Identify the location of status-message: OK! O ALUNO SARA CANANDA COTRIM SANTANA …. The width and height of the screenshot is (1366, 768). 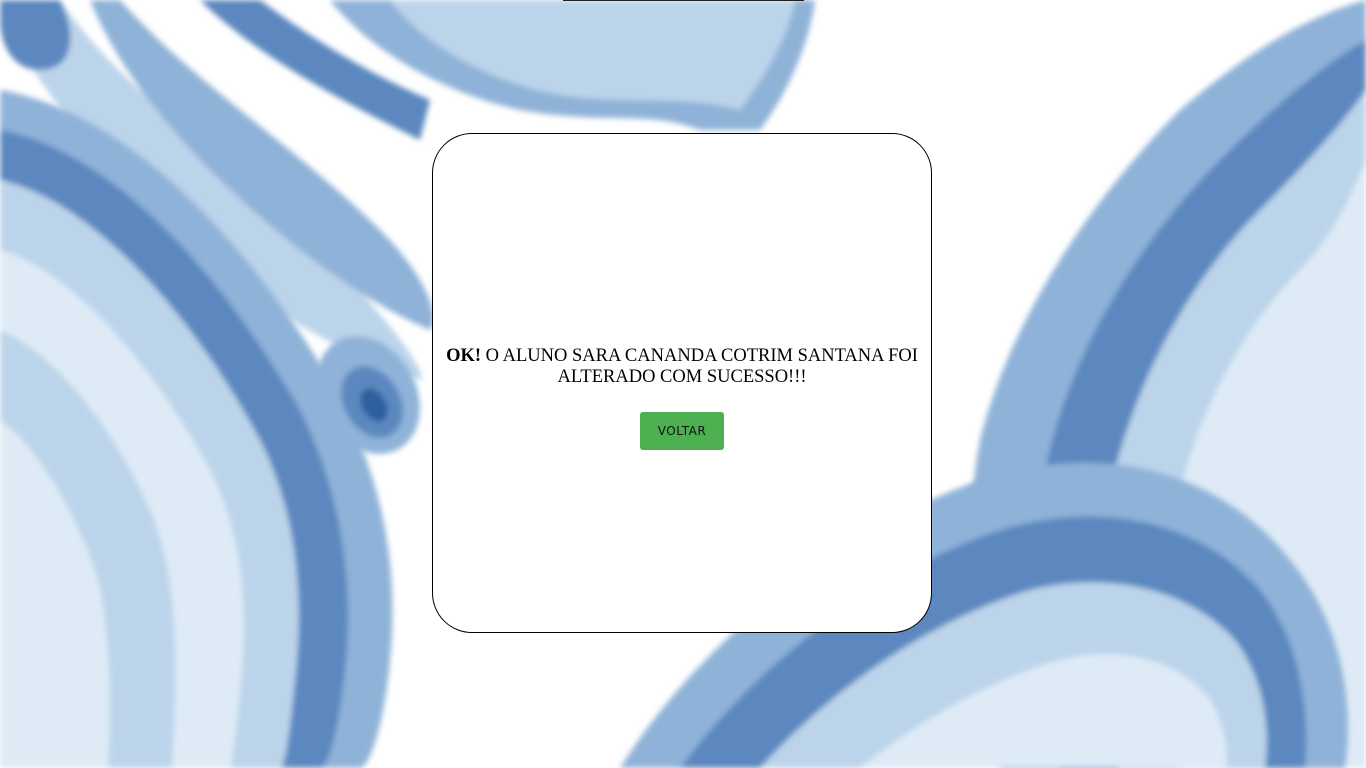
(682, 367).